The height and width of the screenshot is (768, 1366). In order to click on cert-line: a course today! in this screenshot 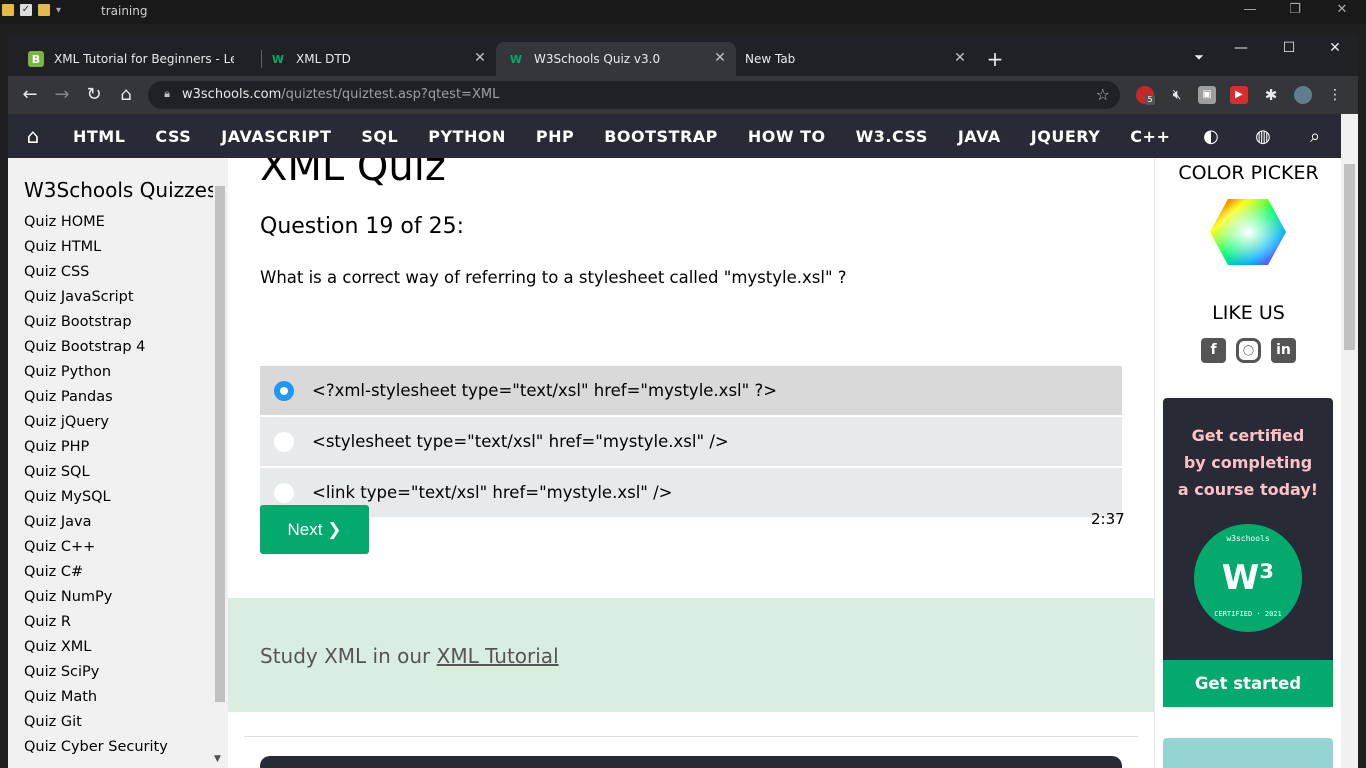, I will do `click(1248, 489)`.